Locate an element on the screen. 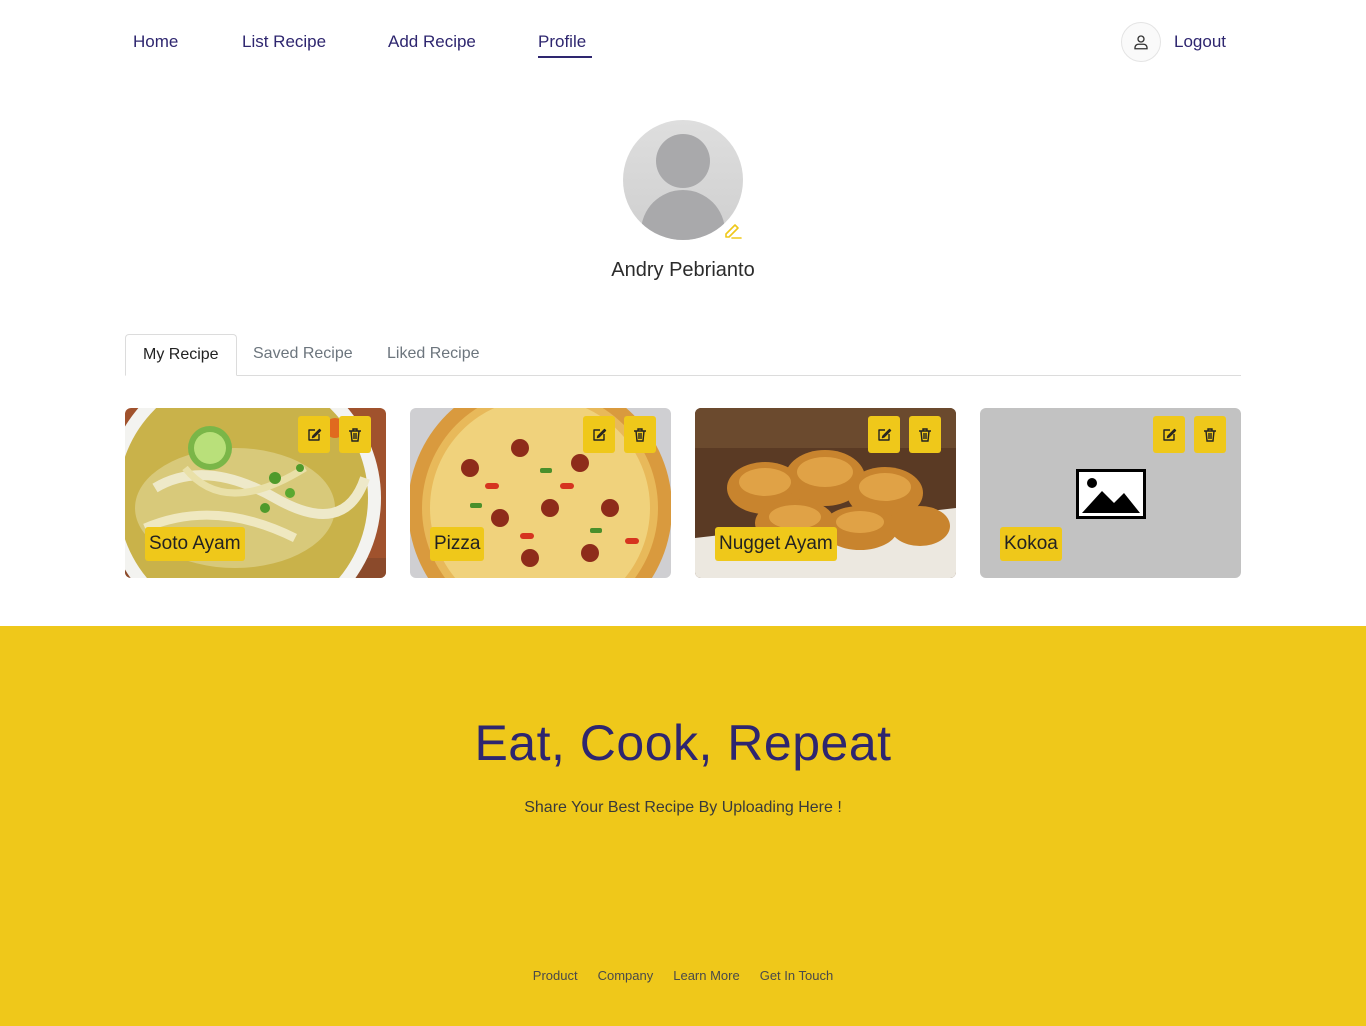  recipe-card: Kokoa is located at coordinates (1110, 493).